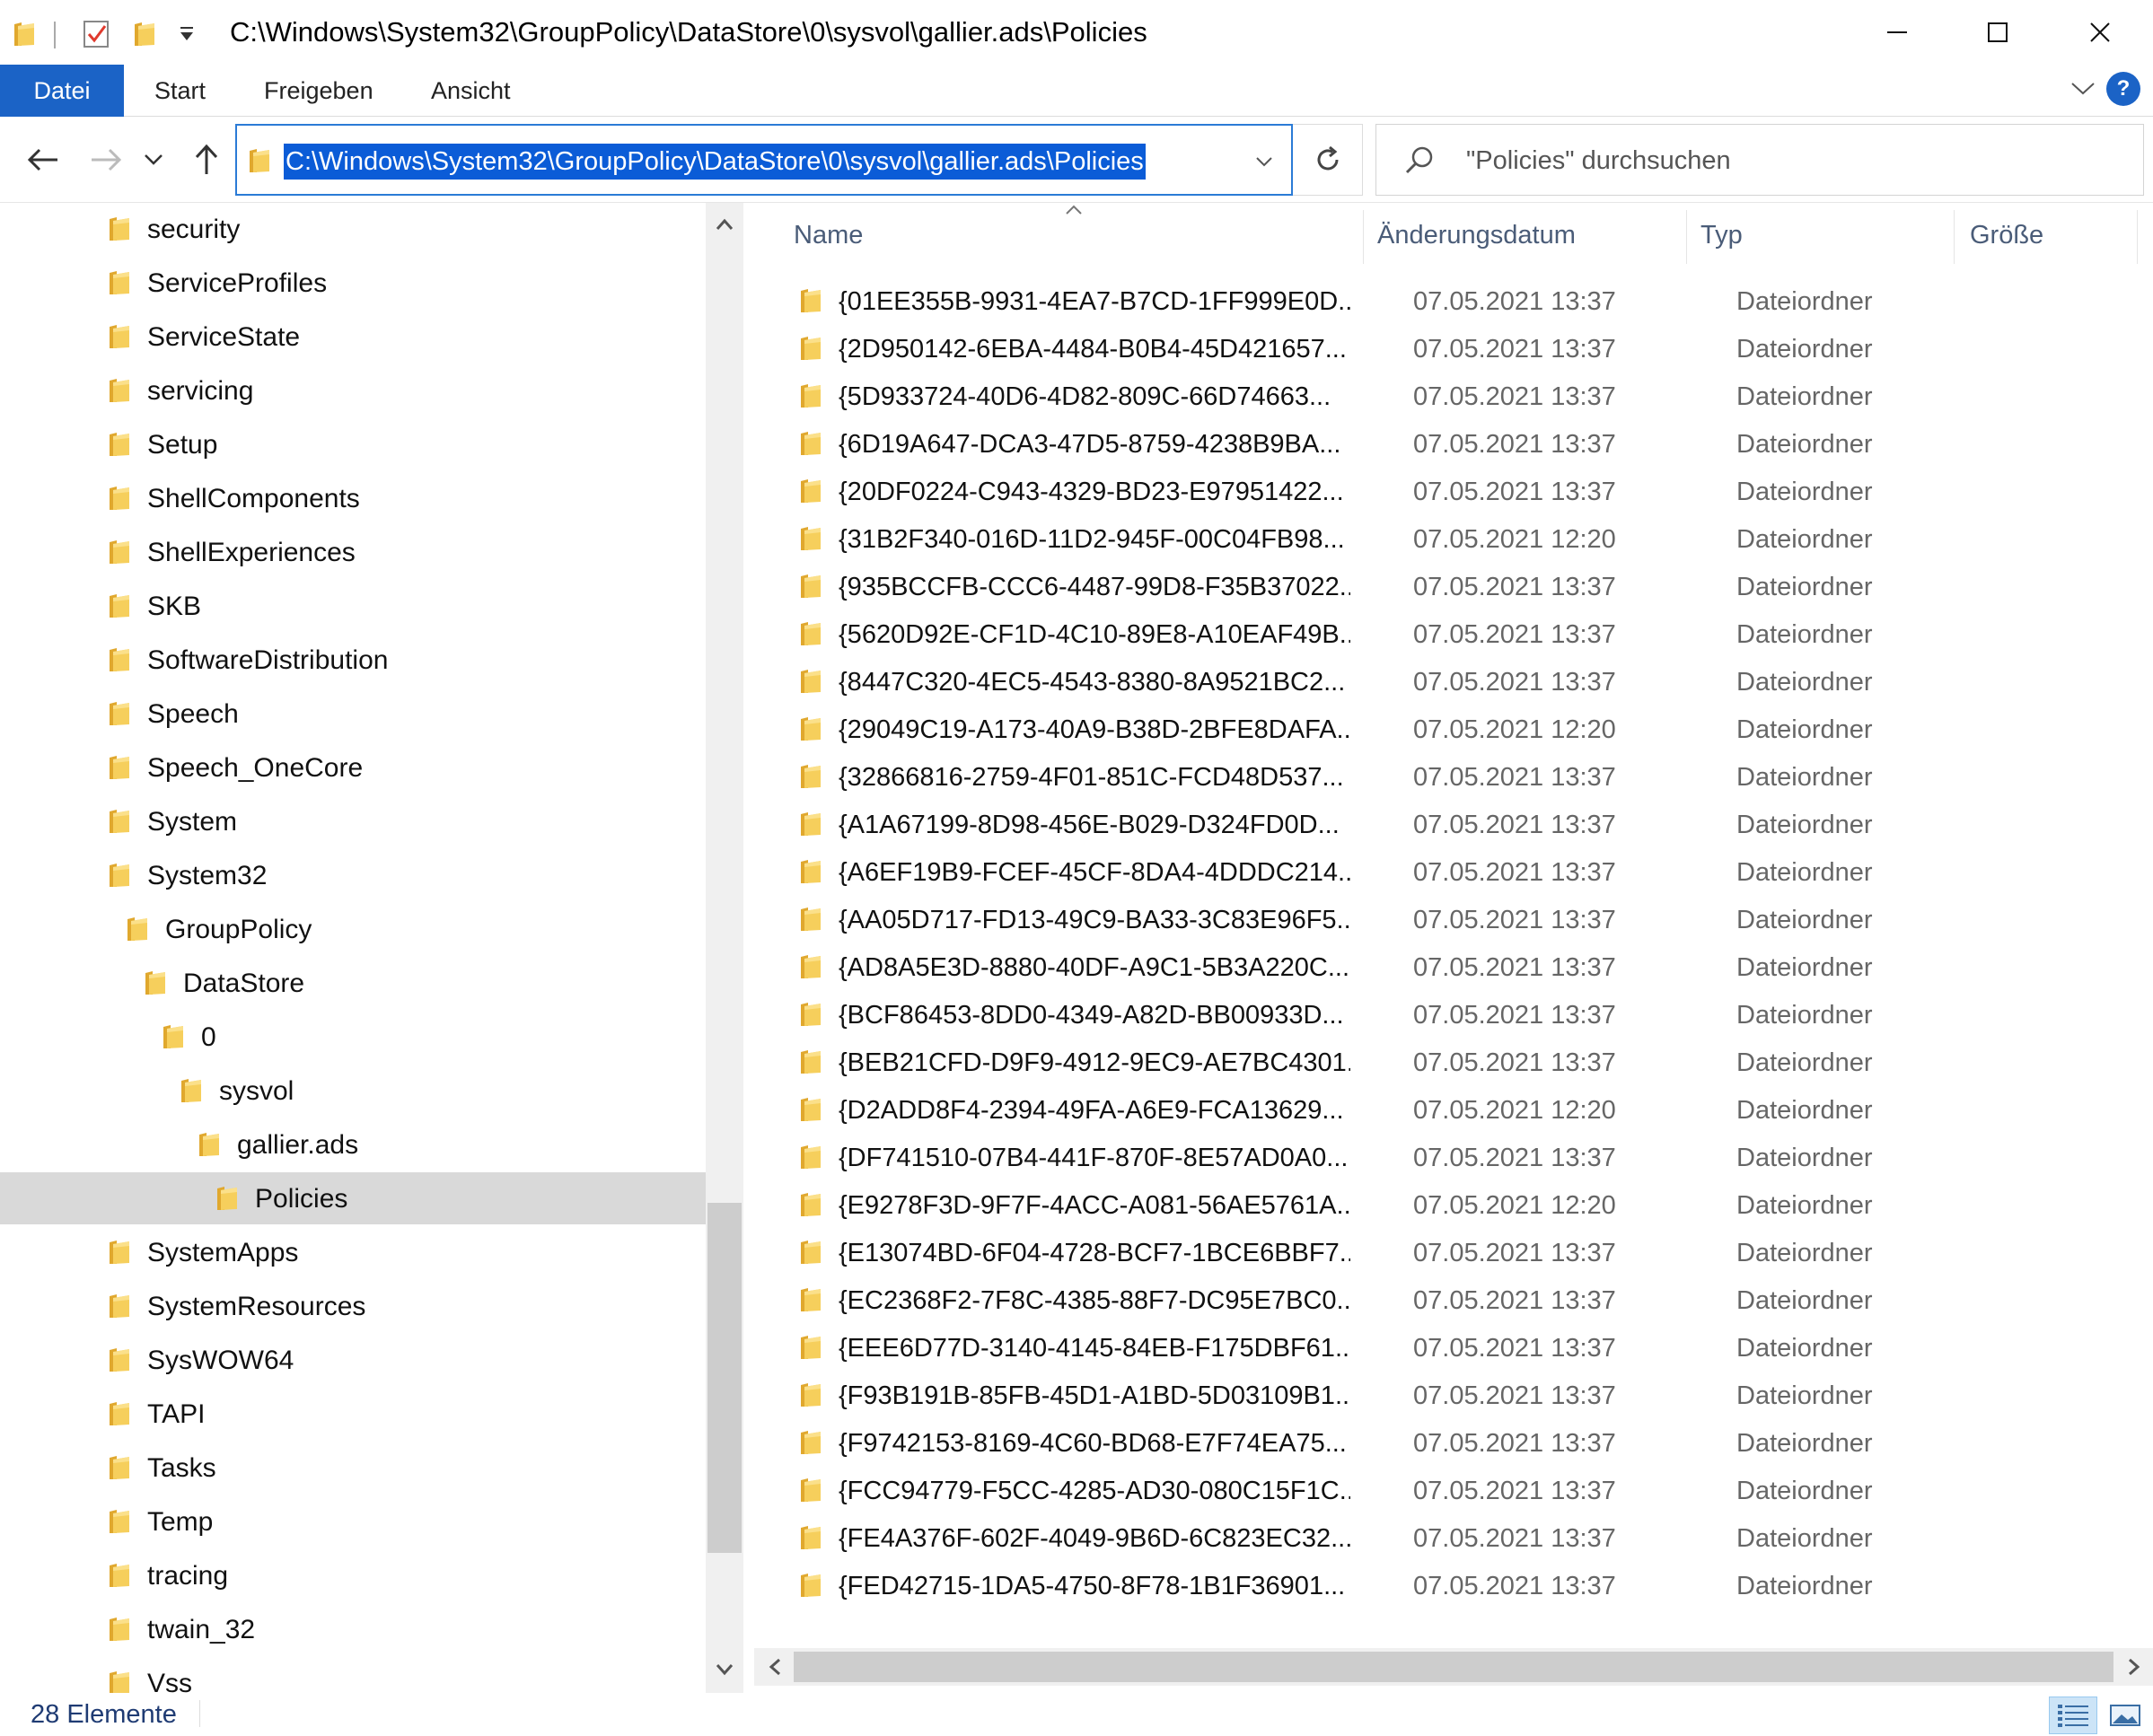  I want to click on tab-start: Start, so click(180, 91).